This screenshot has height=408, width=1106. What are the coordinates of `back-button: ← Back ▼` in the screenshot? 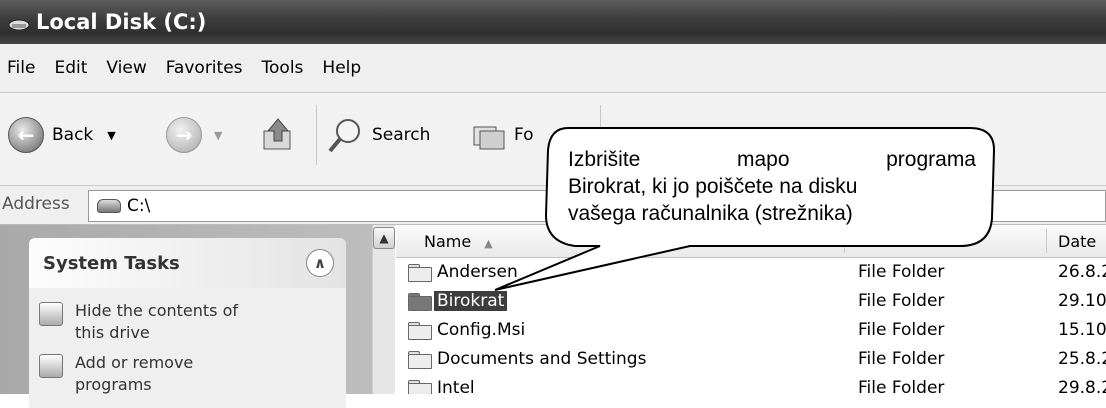 It's located at (62, 135).